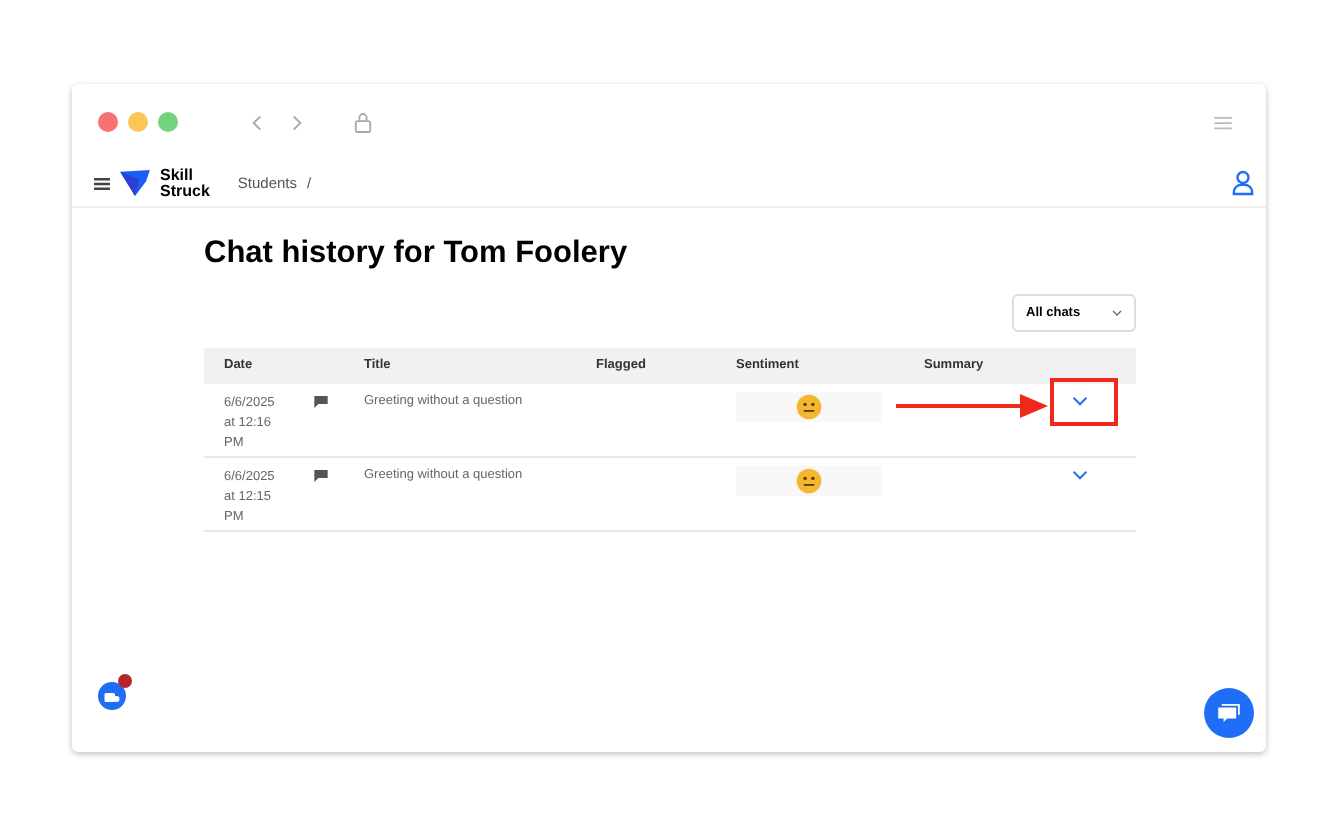  Describe the element at coordinates (1243, 183) in the screenshot. I see `user-icon` at that location.